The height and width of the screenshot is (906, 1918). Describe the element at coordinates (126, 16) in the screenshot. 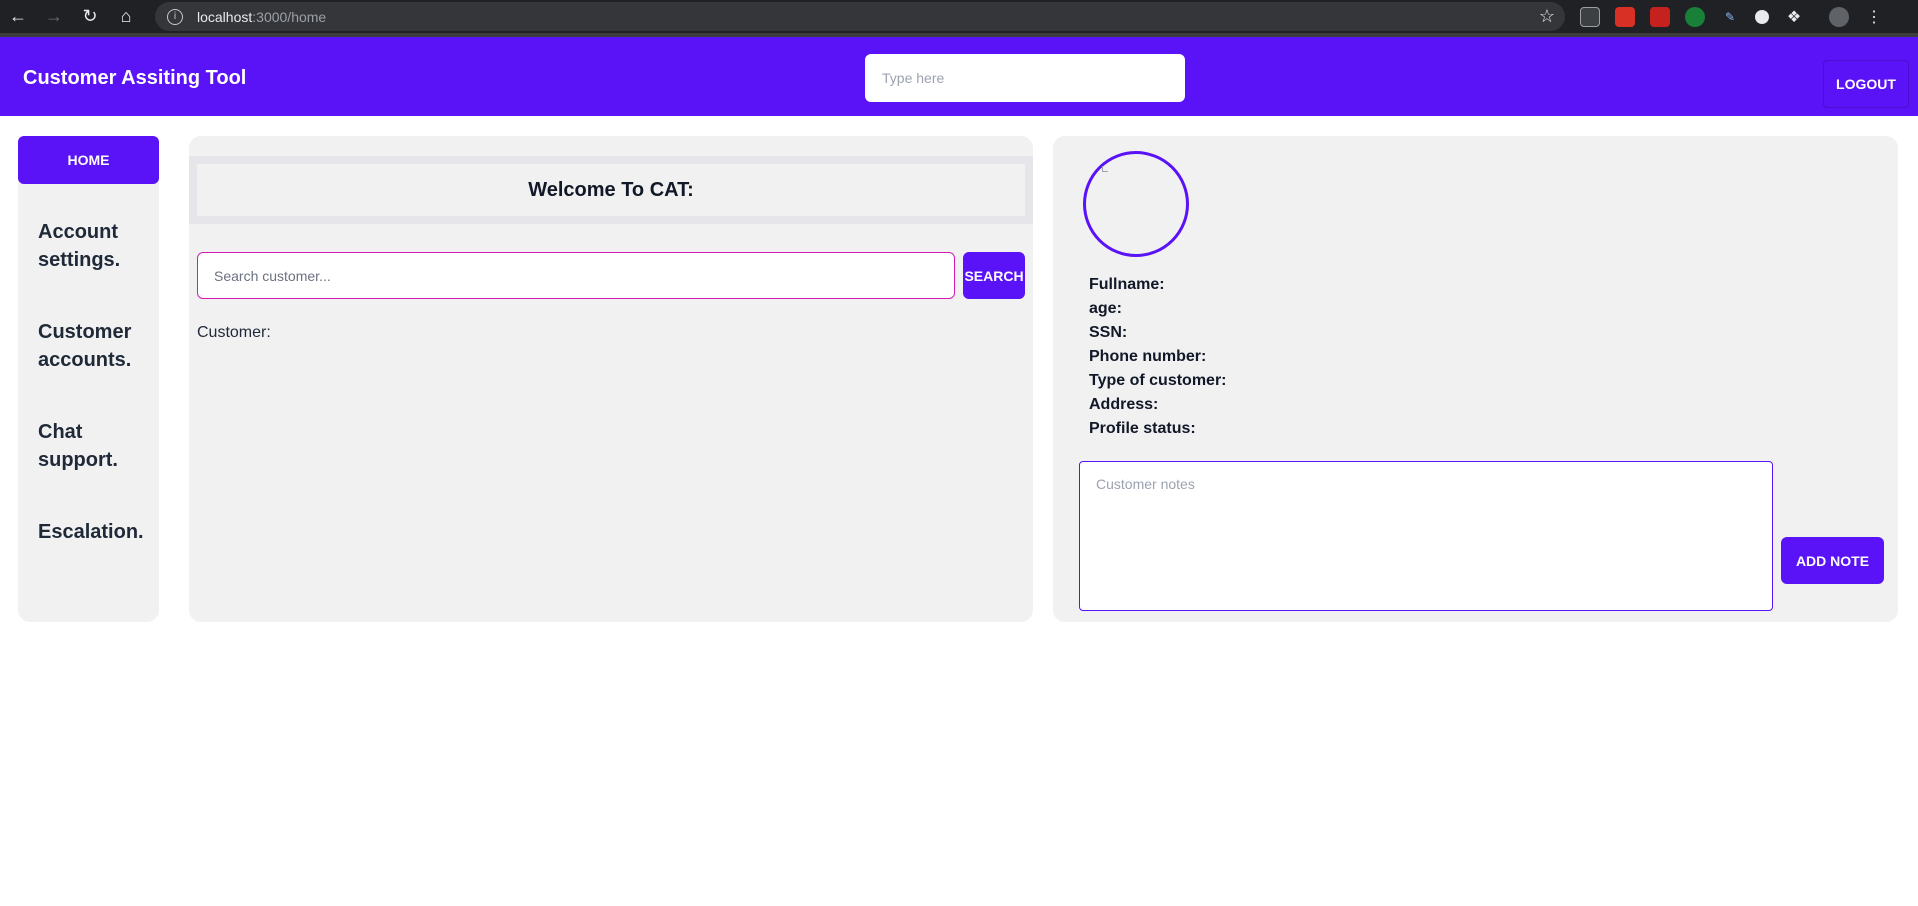

I see `home-icon: ⌂` at that location.